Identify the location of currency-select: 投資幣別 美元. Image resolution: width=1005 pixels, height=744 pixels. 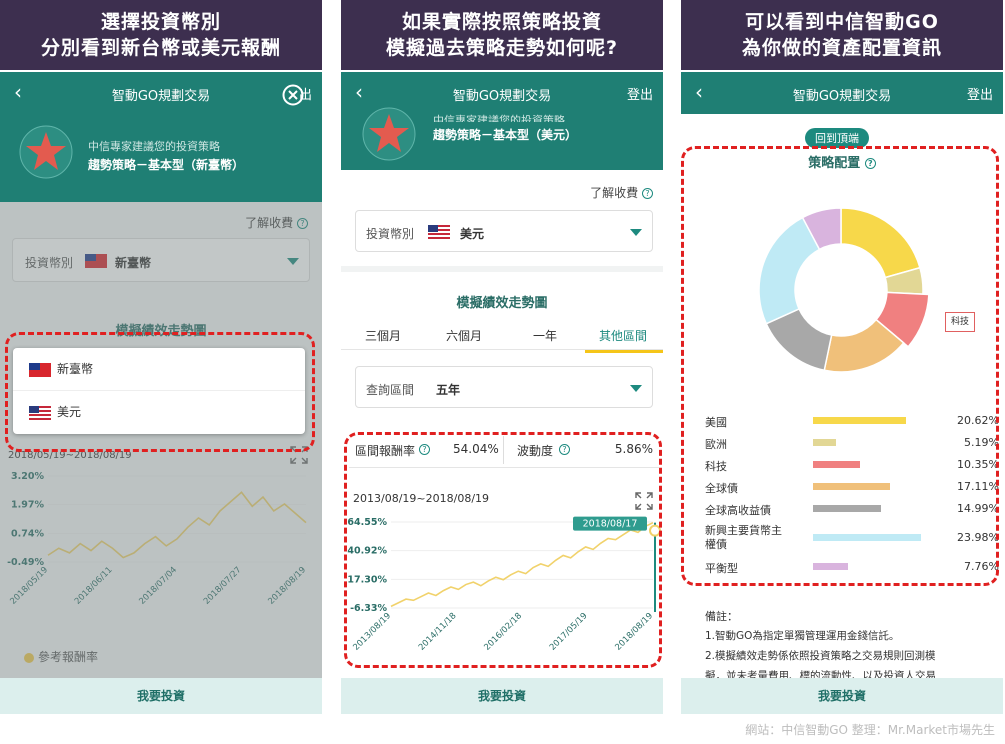
(504, 231).